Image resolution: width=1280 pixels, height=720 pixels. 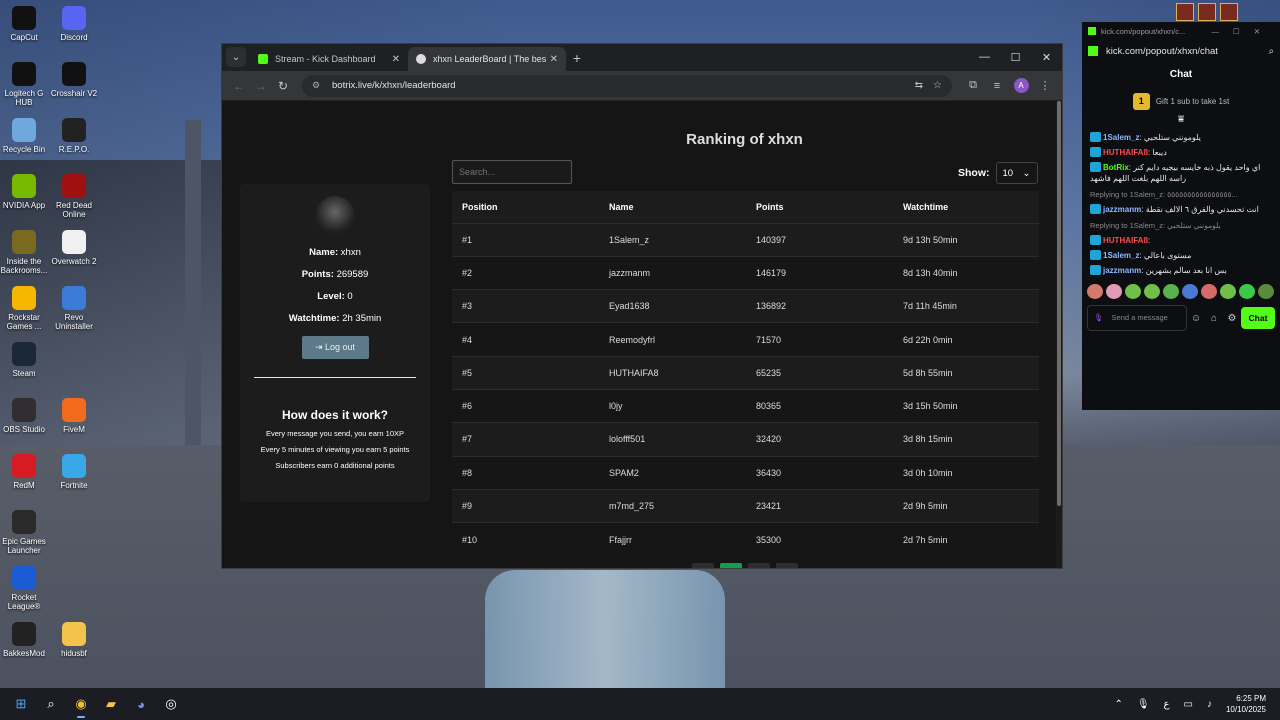 I want to click on media-controls-icon: ≡, so click(x=997, y=86).